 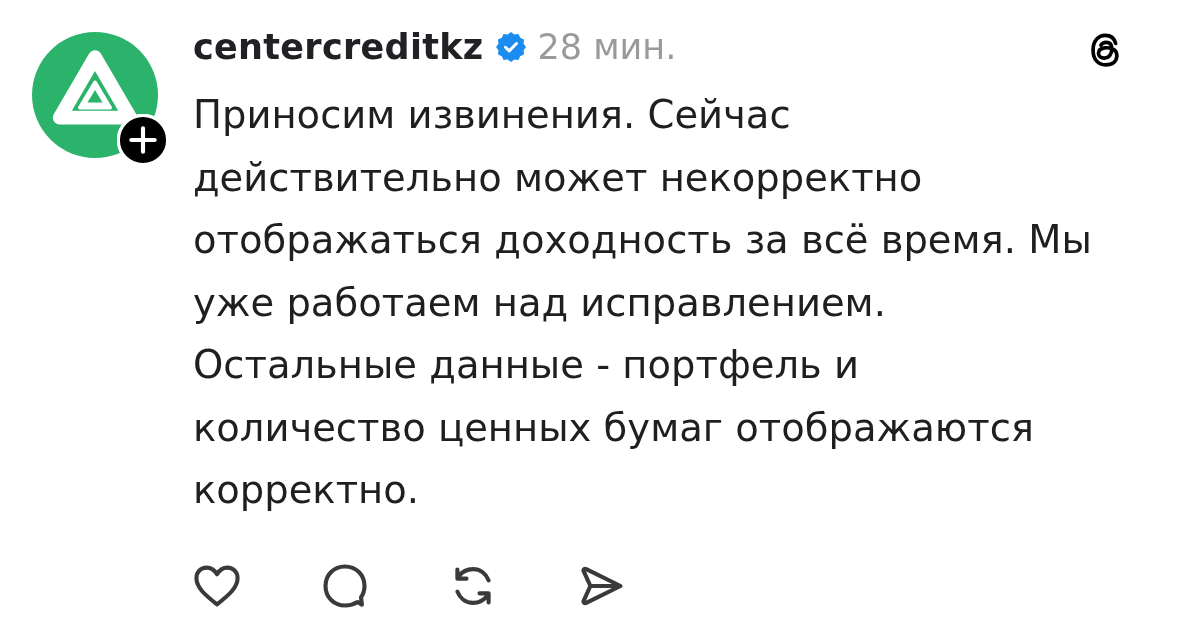 I want to click on post-time: 28 мин., so click(x=607, y=47).